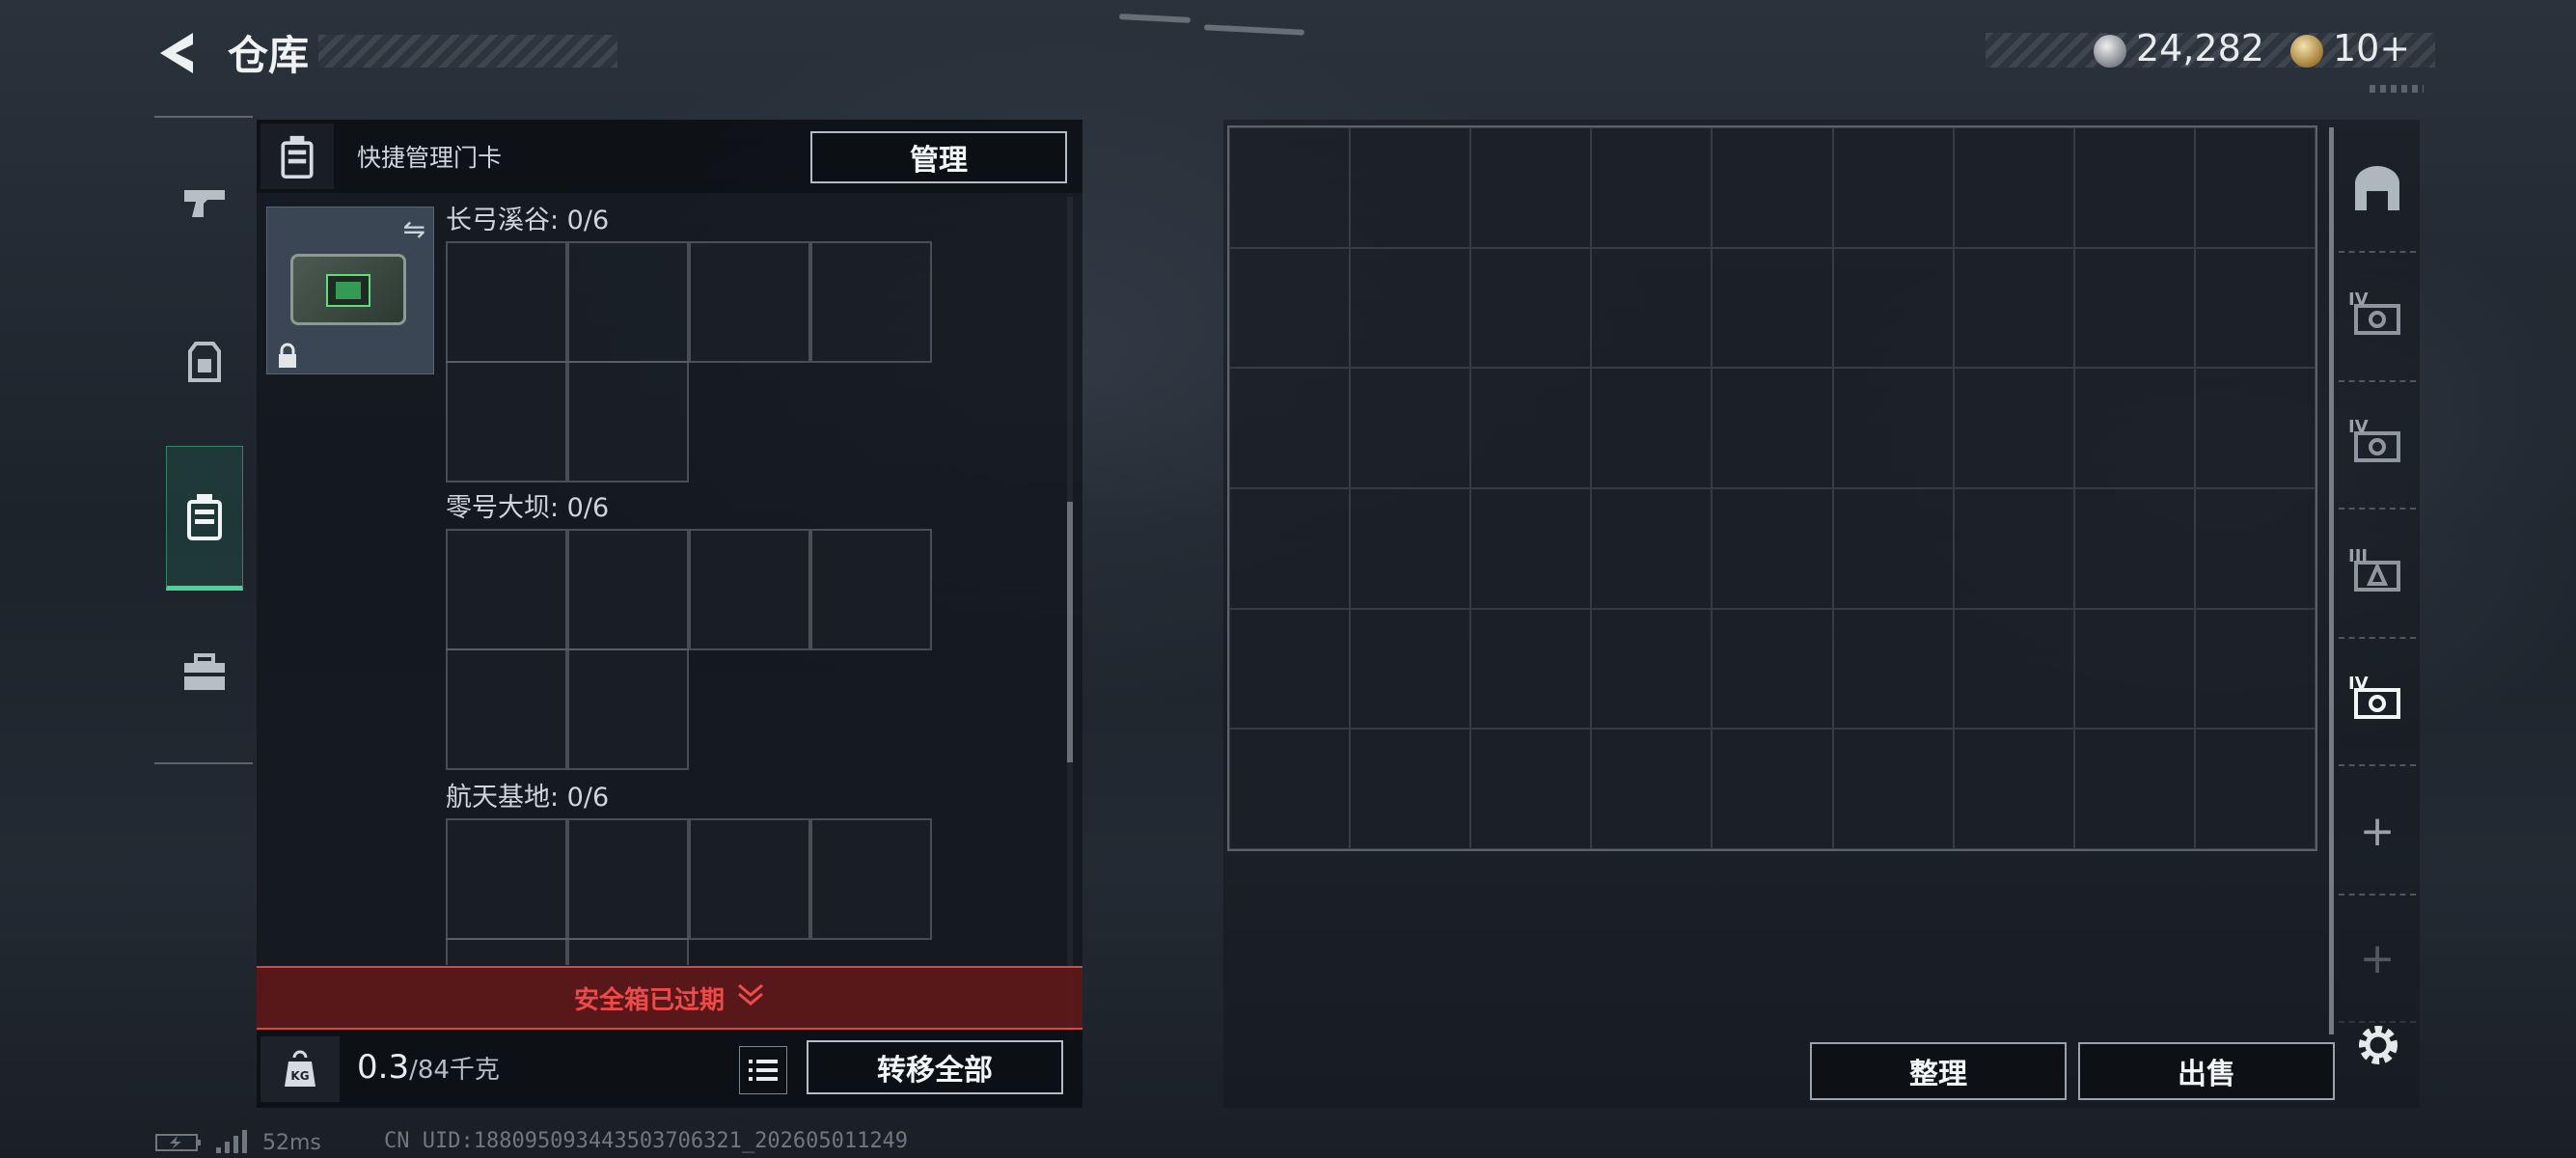 Image resolution: width=2576 pixels, height=1158 pixels. What do you see at coordinates (935, 1067) in the screenshot?
I see `transfer-all-button: 转移全部` at bounding box center [935, 1067].